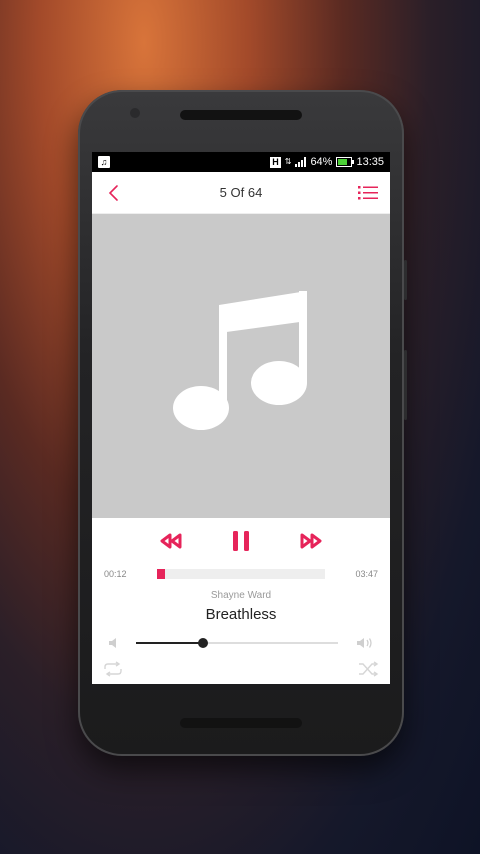 The height and width of the screenshot is (854, 480). I want to click on top-bar: 5 Of 64, so click(241, 193).